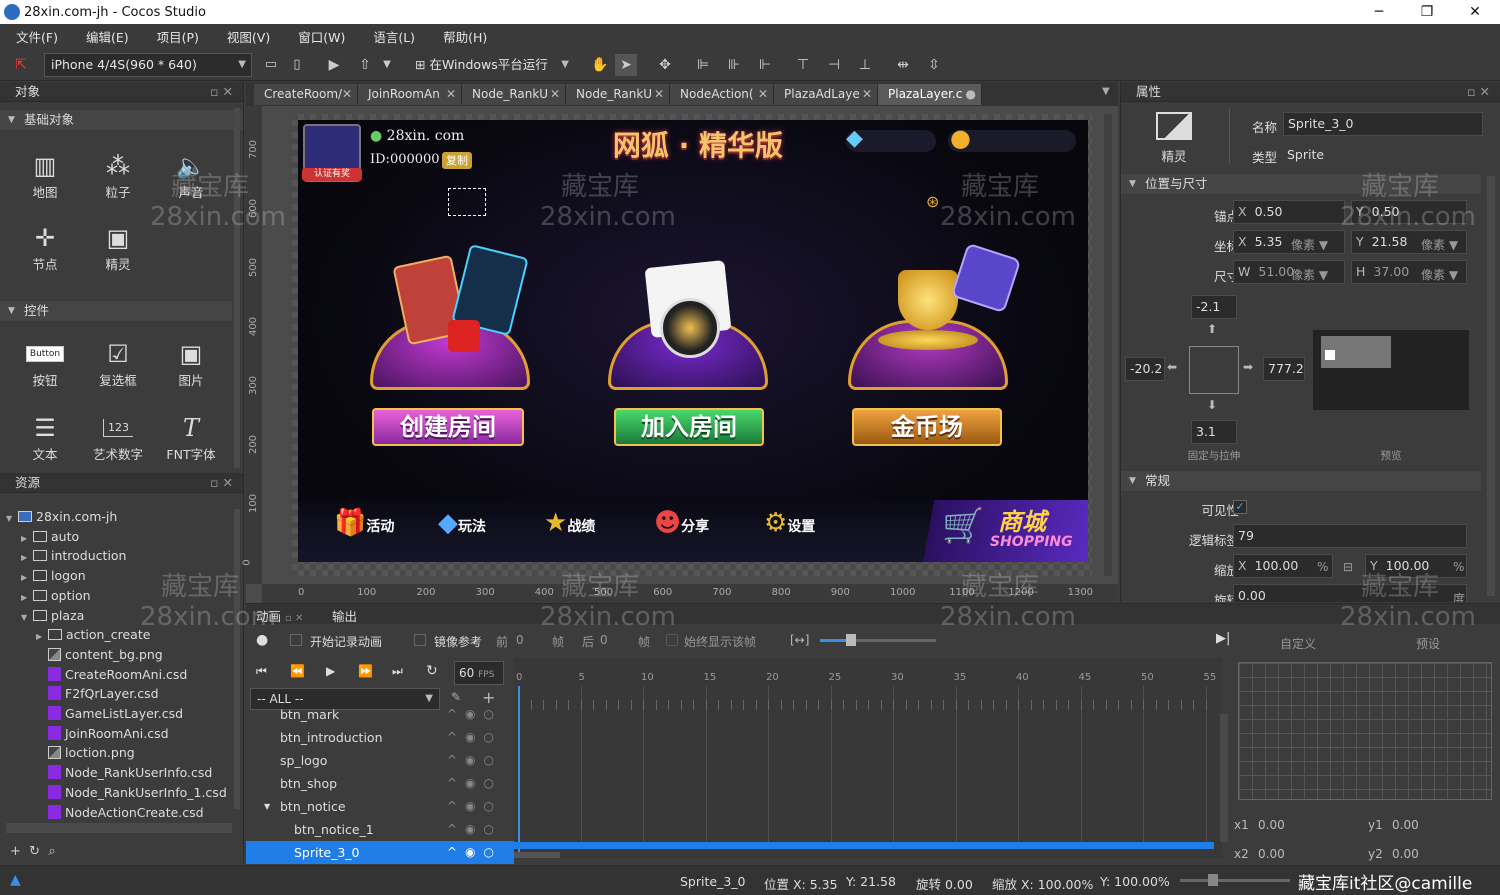 This screenshot has width=1500, height=895. I want to click on timeline-node-row: sp_logo ^◉○, so click(380, 760).